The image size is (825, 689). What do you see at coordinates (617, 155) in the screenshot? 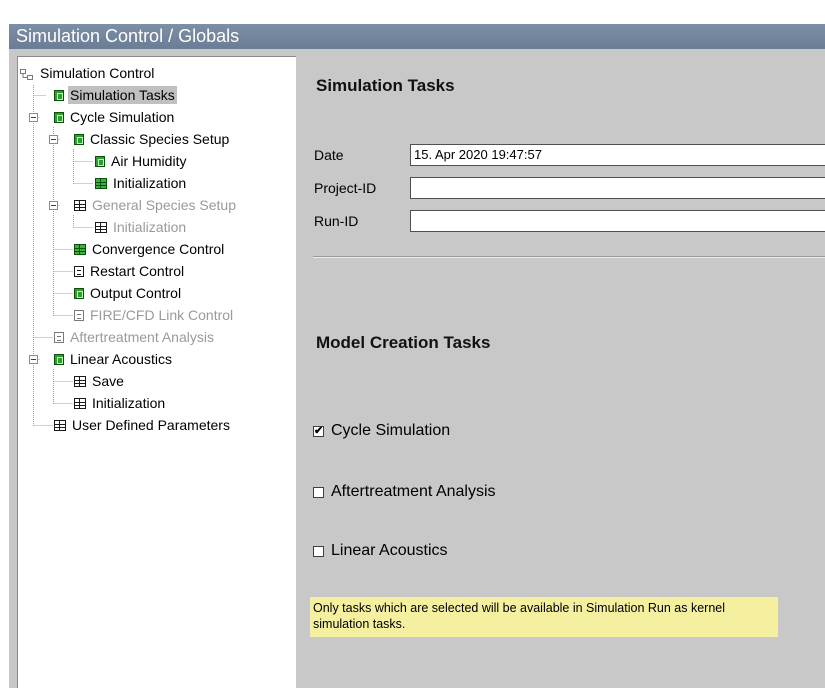
I see `date-field: 15. Apr 2020 19:47:57` at bounding box center [617, 155].